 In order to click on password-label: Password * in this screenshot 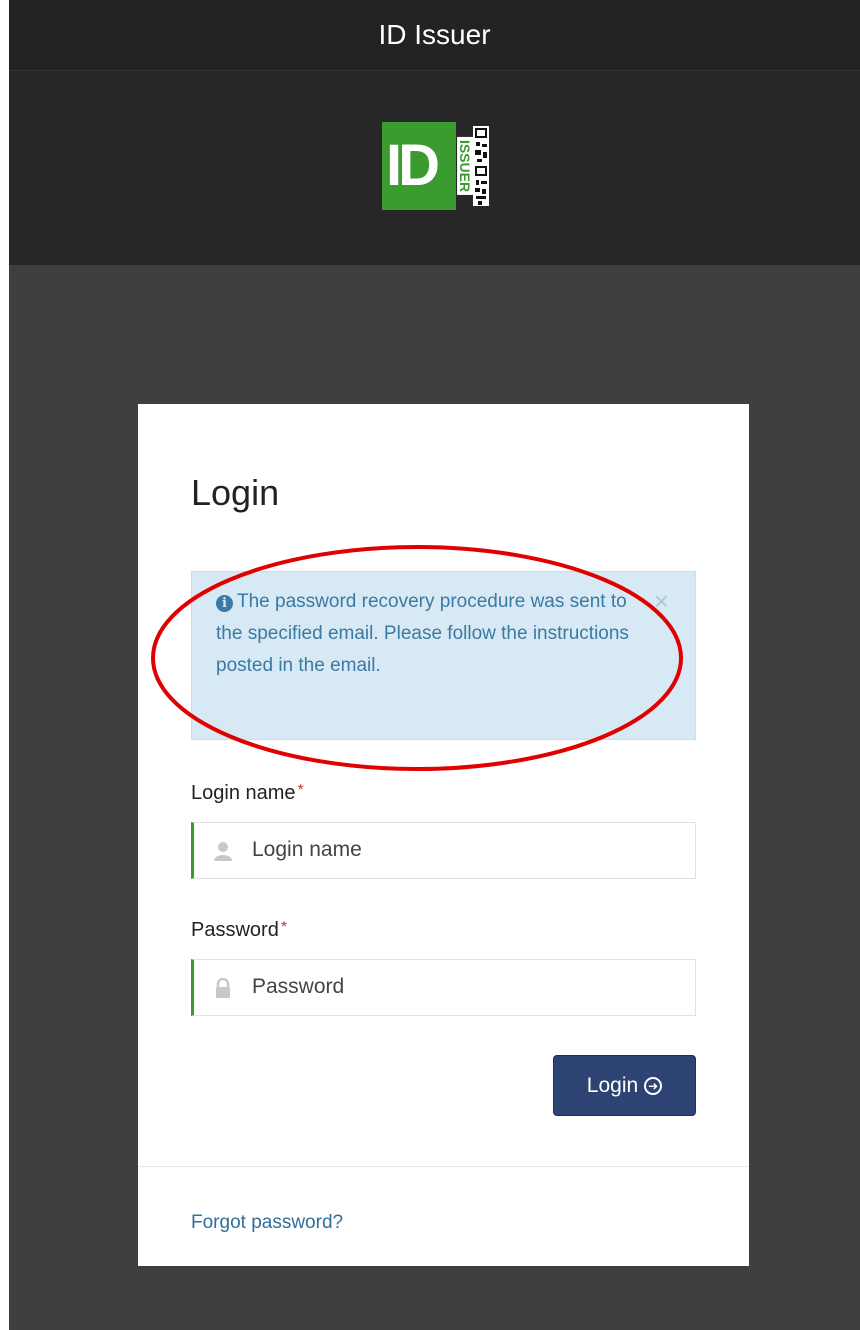, I will do `click(239, 930)`.